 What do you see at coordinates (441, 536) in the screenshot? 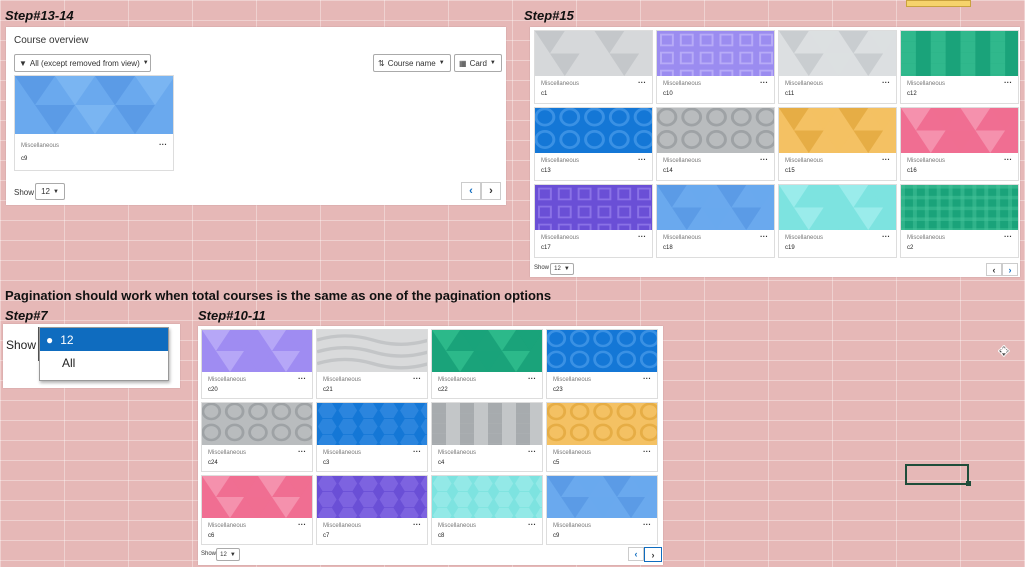
I see `course-name: c8` at bounding box center [441, 536].